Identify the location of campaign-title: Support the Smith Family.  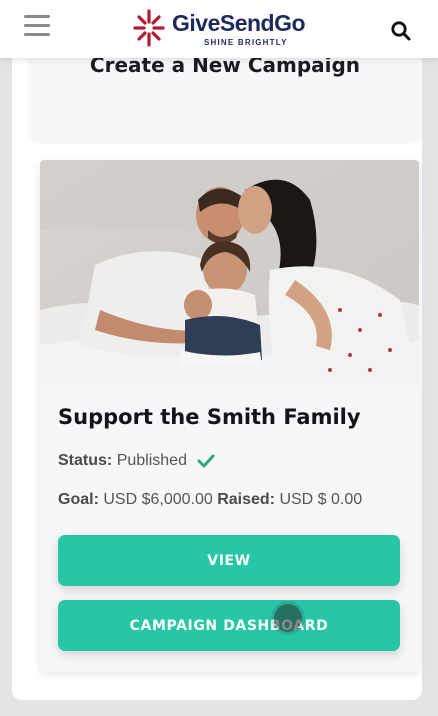
(209, 417).